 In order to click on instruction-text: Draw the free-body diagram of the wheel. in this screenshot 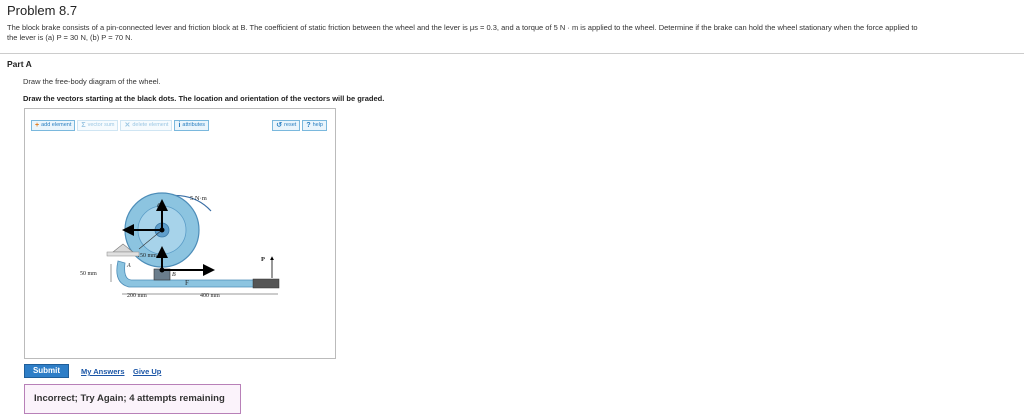, I will do `click(92, 81)`.